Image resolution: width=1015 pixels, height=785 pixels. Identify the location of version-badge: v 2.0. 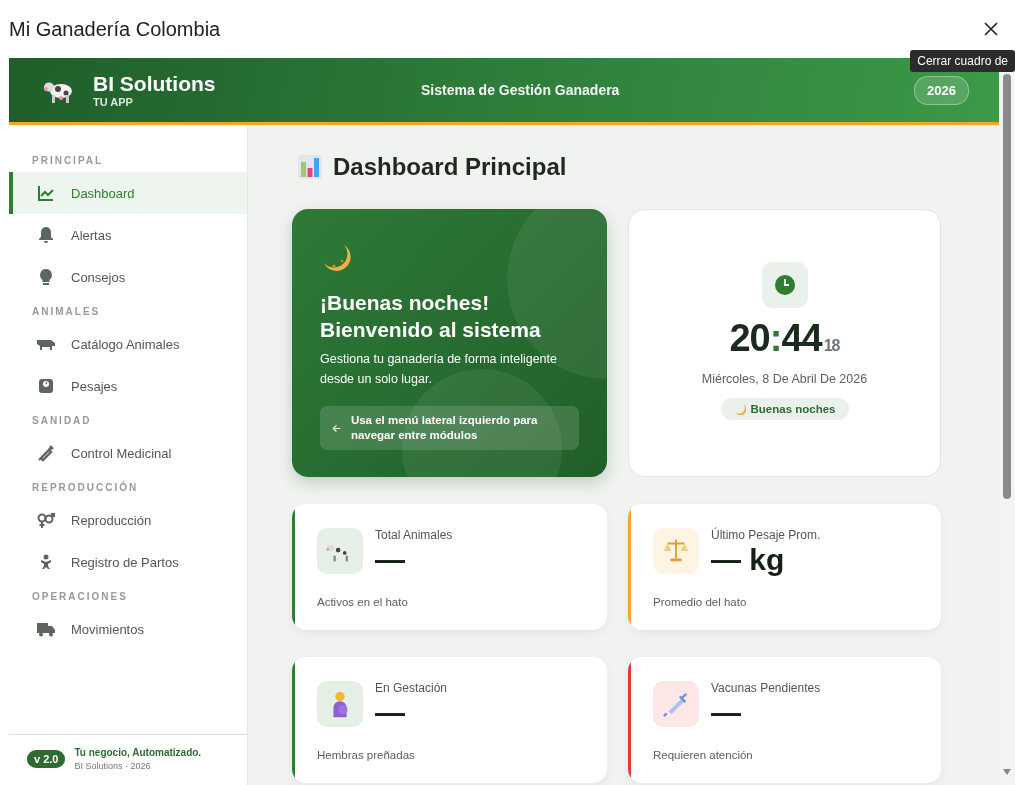
(46, 759).